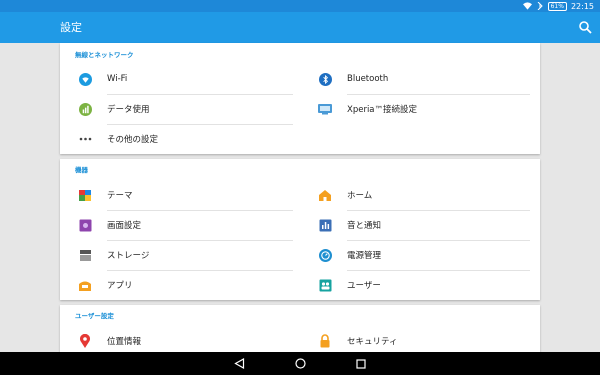 The width and height of the screenshot is (600, 375). I want to click on navigation-bar, so click(300, 363).